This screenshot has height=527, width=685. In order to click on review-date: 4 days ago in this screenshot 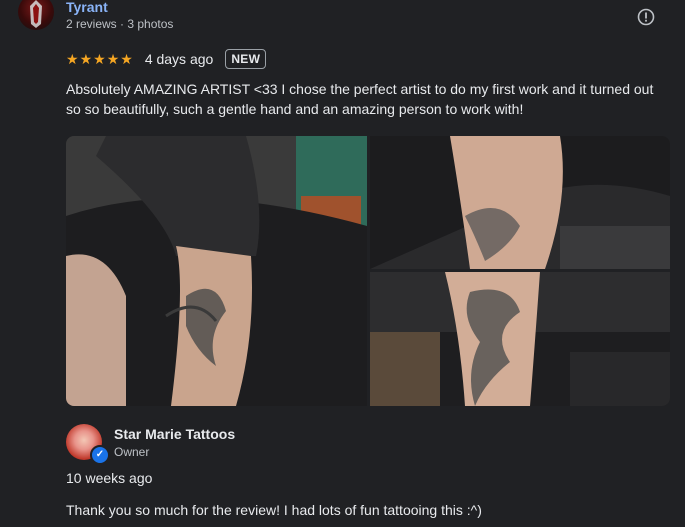, I will do `click(179, 59)`.